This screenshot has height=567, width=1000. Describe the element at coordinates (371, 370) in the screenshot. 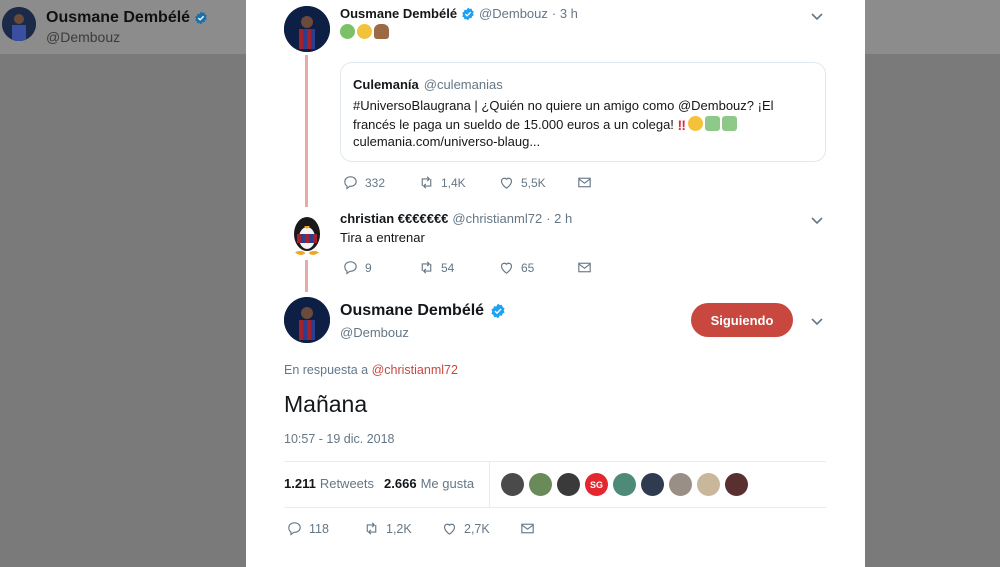

I see `reply-context: En respuesta a @christianml72` at that location.